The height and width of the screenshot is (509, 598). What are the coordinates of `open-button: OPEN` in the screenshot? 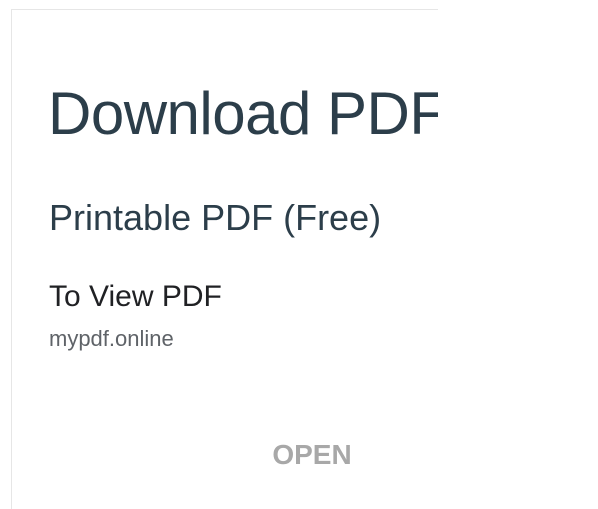 It's located at (312, 455).